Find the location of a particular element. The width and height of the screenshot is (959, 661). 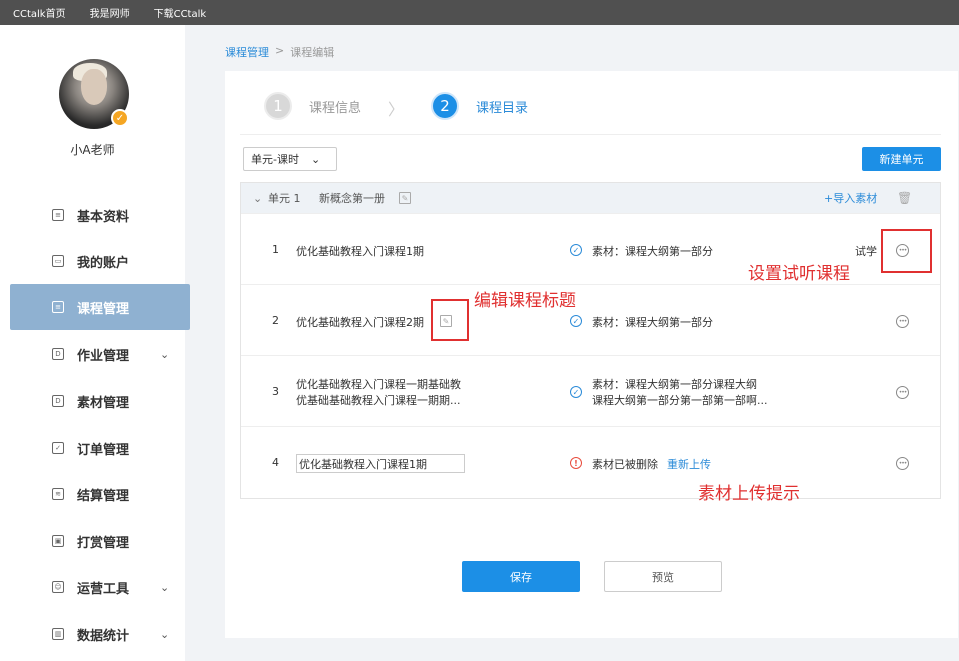

sidebar-item-reward: ▣ 打赏管理 is located at coordinates (100, 541).